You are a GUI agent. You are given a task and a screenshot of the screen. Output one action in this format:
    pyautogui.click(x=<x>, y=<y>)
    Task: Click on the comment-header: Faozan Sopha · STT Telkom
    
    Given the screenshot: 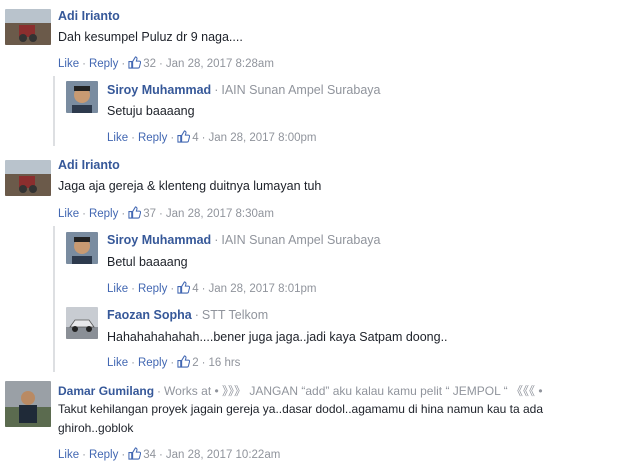 What is the action you would take?
    pyautogui.click(x=188, y=315)
    